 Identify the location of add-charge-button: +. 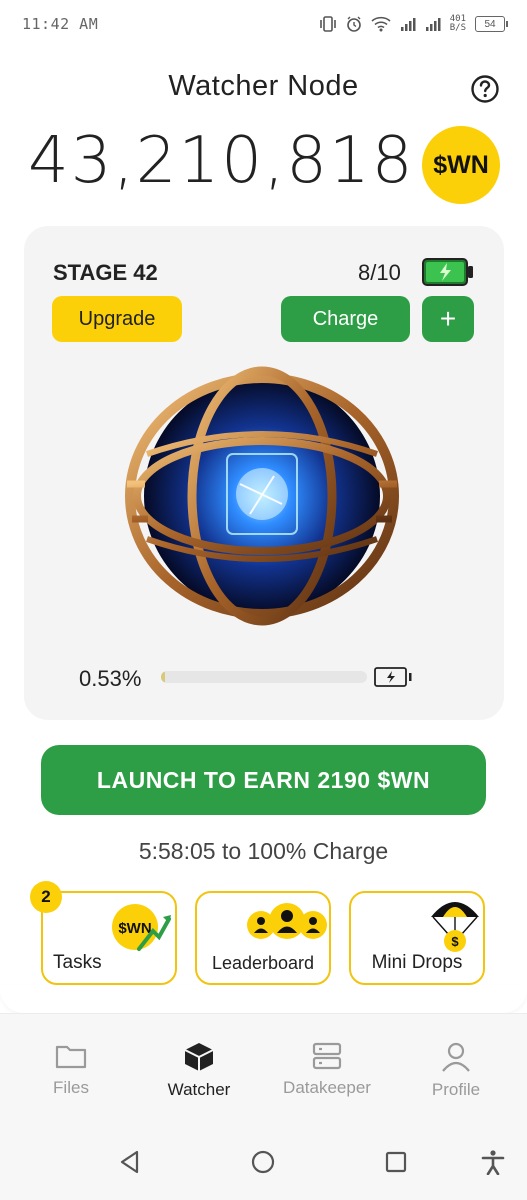
(448, 319).